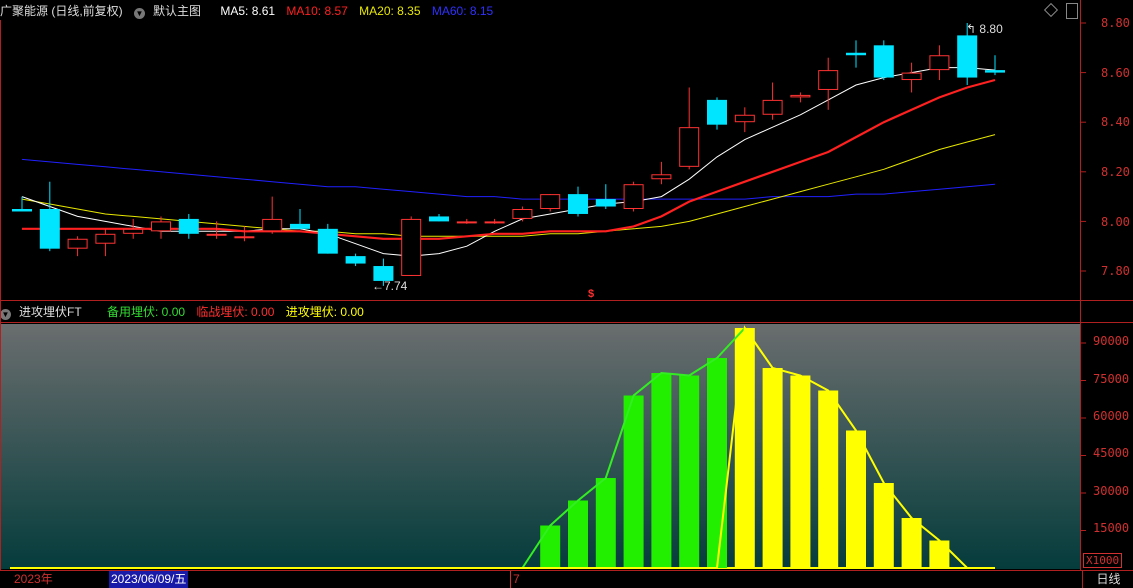 This screenshot has height=588, width=1133. I want to click on ma-line-ma60, so click(508, 179).